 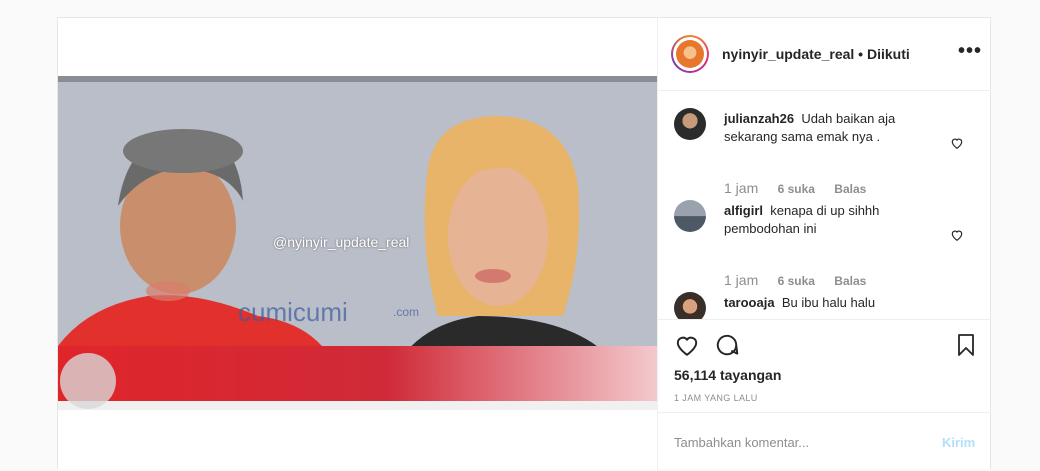 I want to click on comment-username: alfigirl, so click(x=743, y=210).